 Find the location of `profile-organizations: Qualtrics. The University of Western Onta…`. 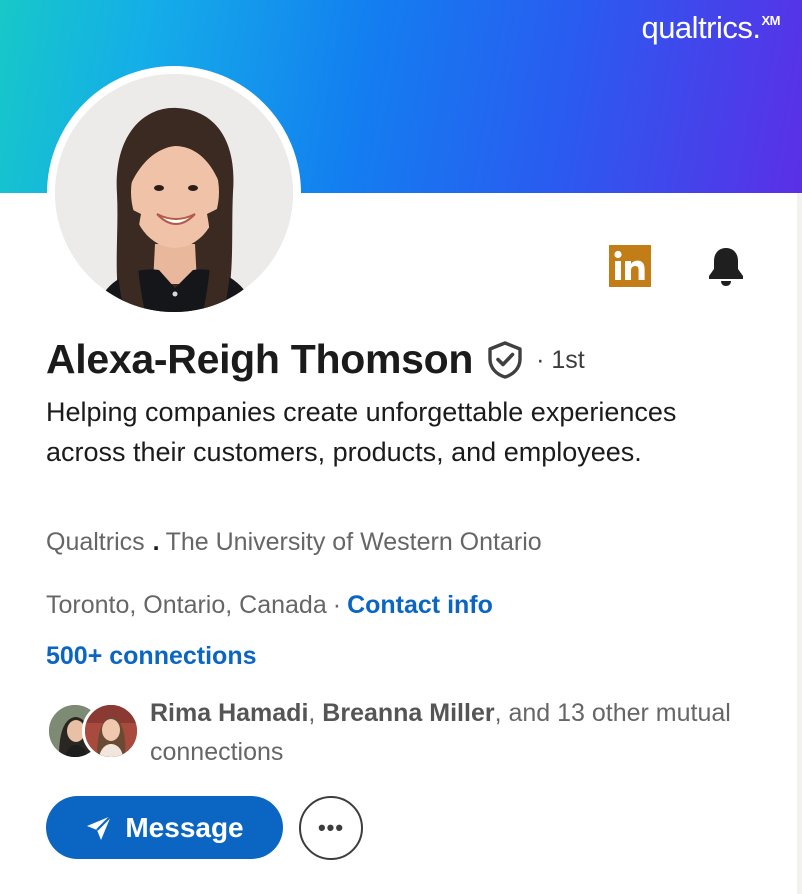

profile-organizations: Qualtrics. The University of Western Onta… is located at coordinates (294, 542).